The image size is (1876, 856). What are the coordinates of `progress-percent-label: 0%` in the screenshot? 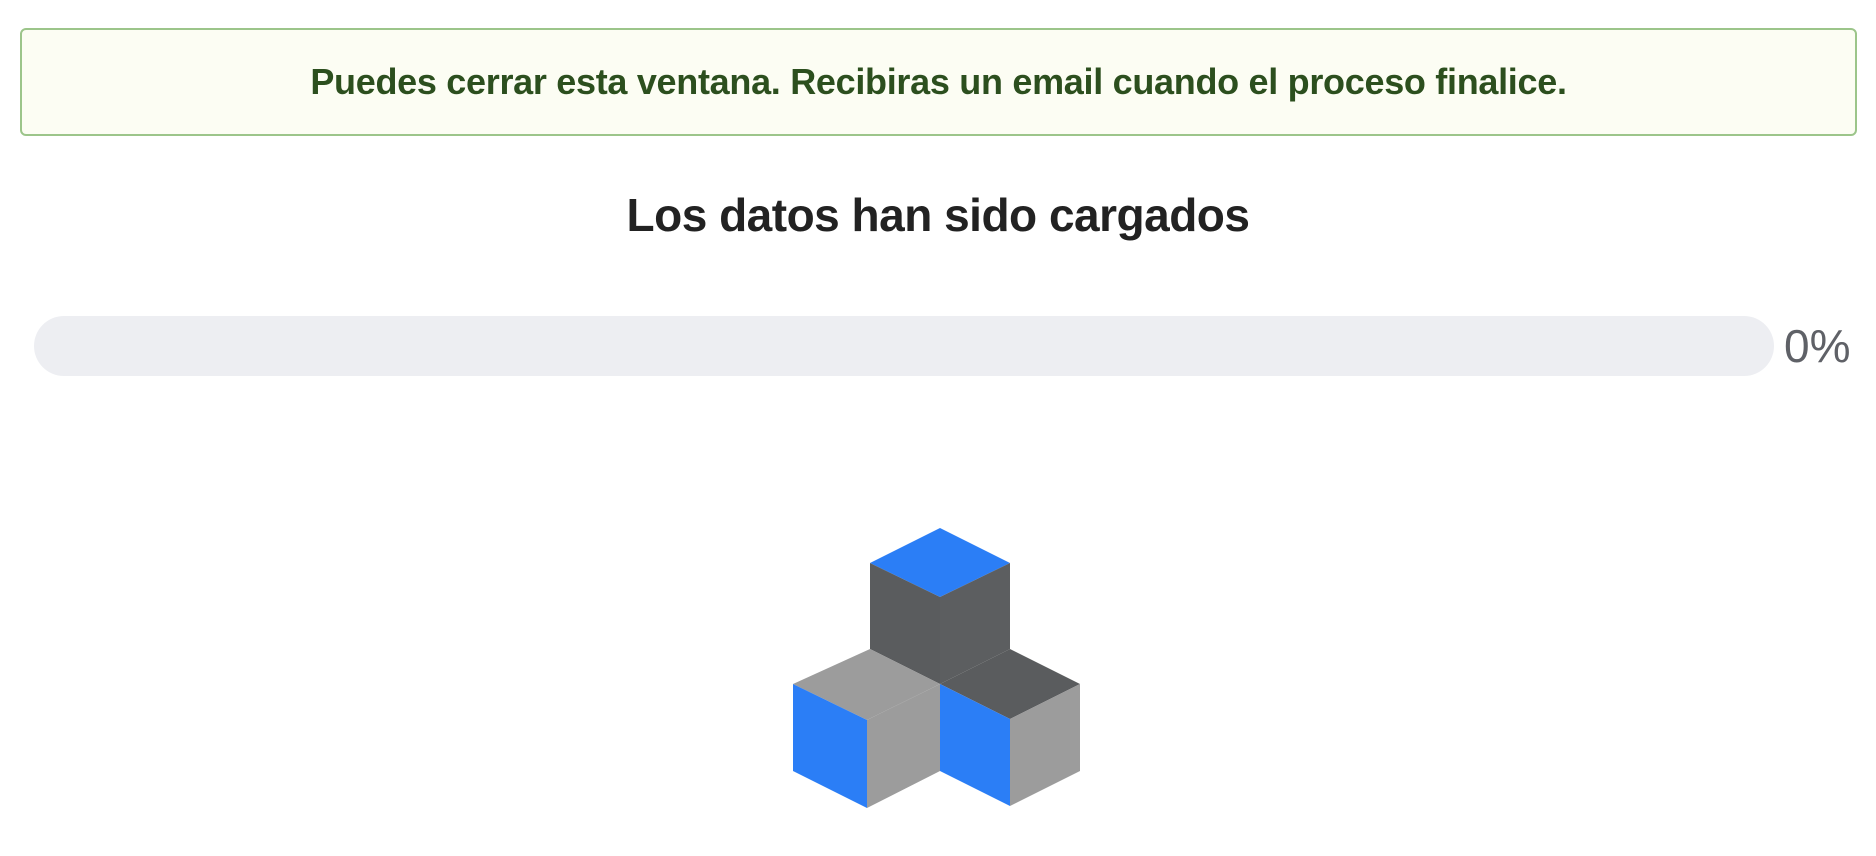 It's located at (1817, 346).